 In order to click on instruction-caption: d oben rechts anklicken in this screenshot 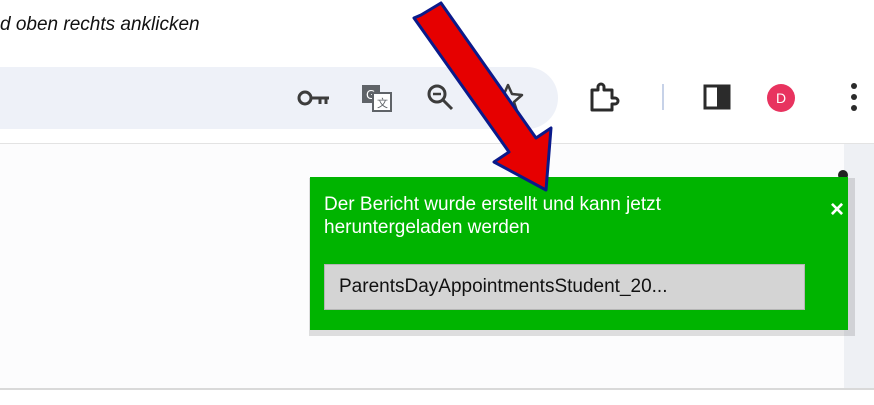, I will do `click(100, 24)`.